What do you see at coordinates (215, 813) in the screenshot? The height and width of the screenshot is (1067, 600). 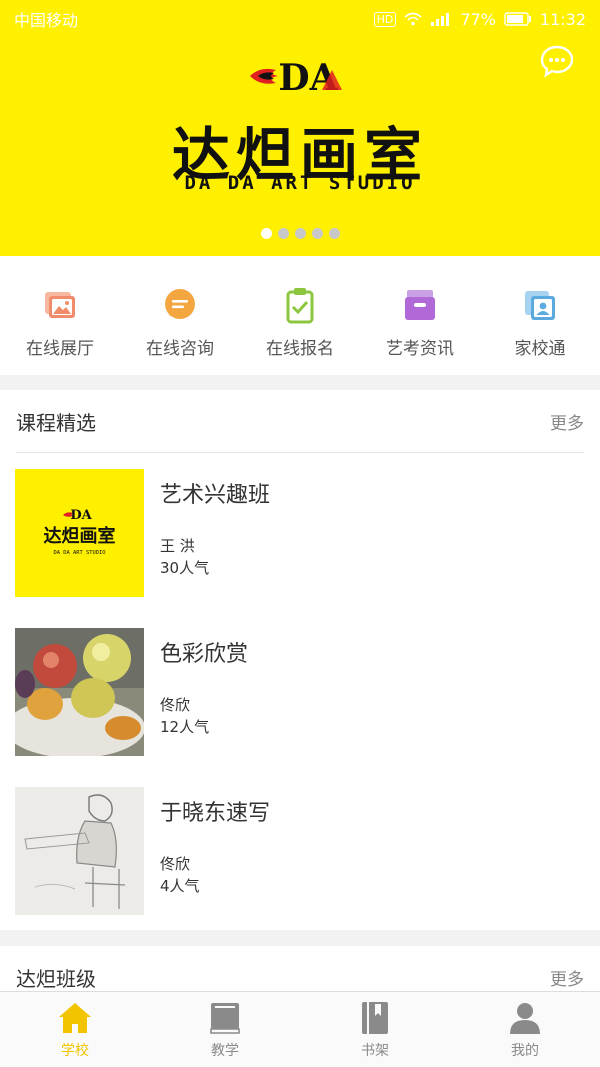 I see `course-title: 于晓东速写` at bounding box center [215, 813].